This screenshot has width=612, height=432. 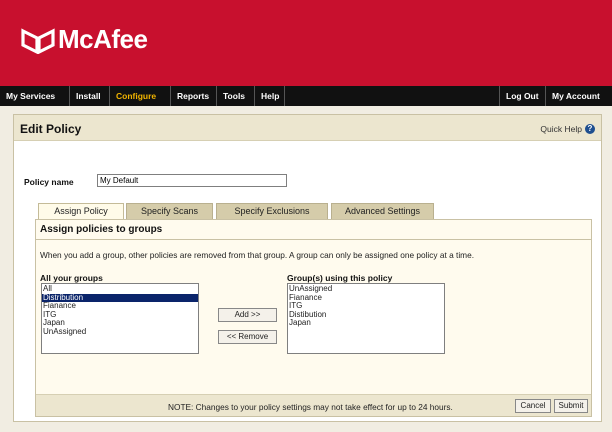 I want to click on add-group-button: Add >>, so click(x=247, y=315).